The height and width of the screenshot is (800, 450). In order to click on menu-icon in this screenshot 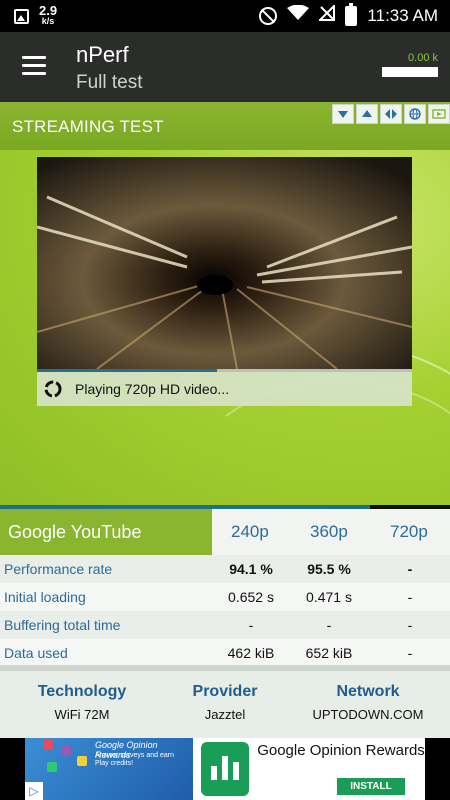, I will do `click(34, 66)`.